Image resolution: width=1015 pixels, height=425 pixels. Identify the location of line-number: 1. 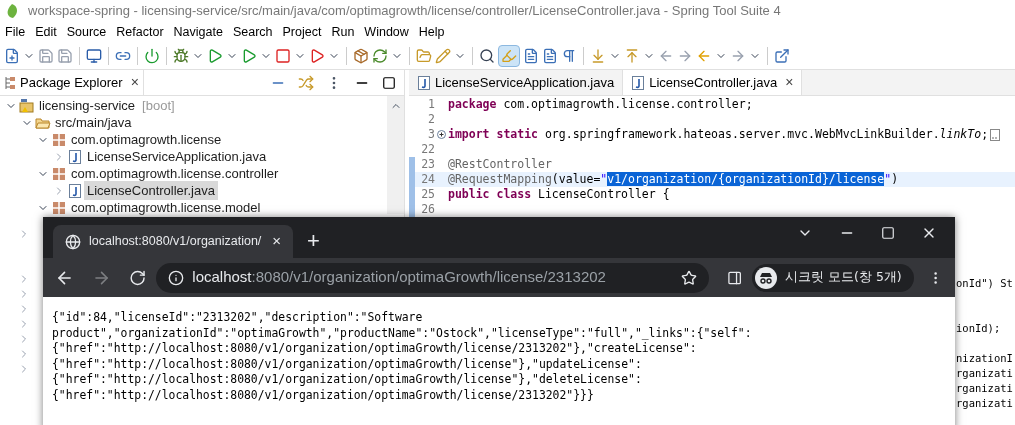
(431, 104).